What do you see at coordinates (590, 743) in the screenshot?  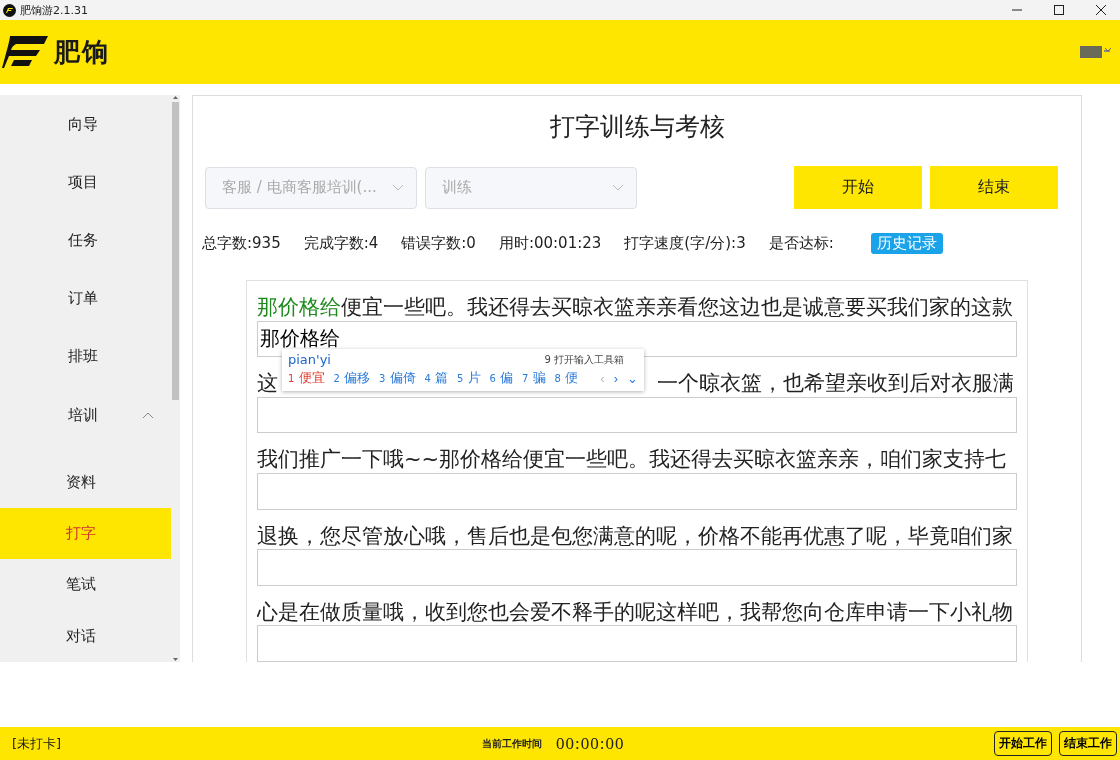 I see `work-timer: 00:00:00` at bounding box center [590, 743].